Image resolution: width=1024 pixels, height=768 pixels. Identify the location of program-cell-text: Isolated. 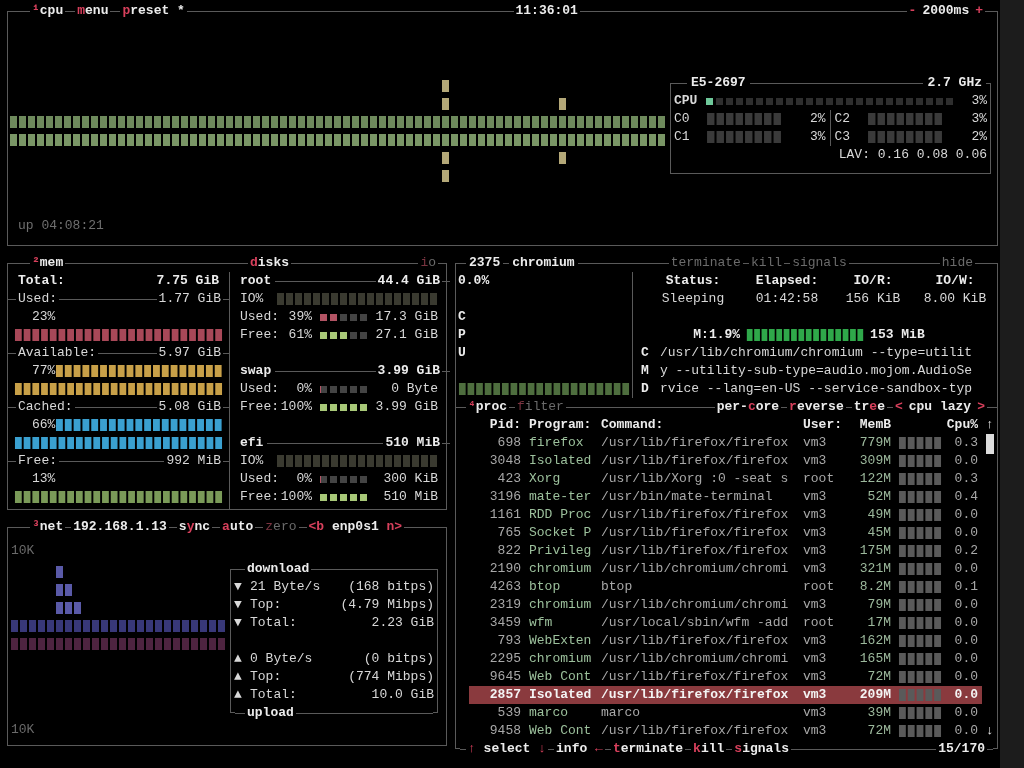
(561, 695).